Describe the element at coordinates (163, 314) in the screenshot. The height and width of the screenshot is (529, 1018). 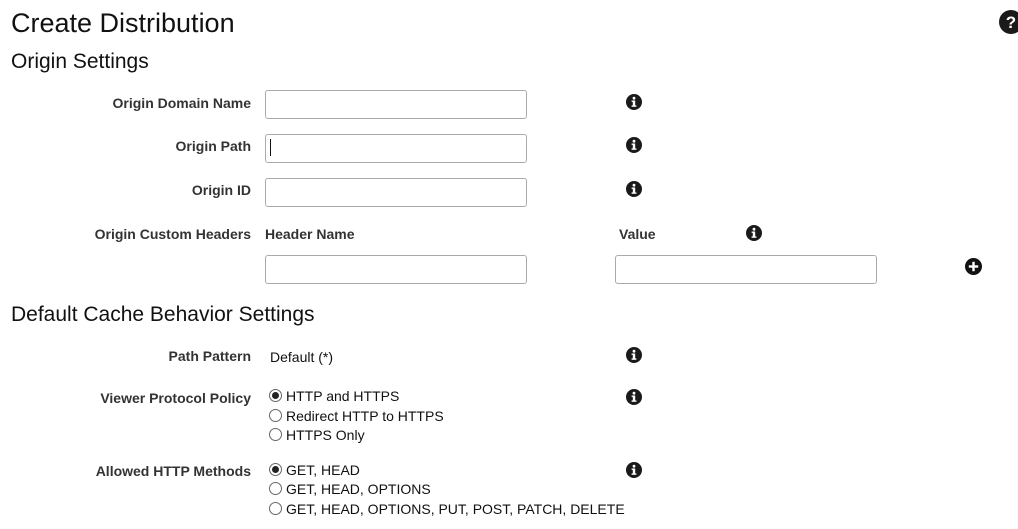
I see `cache-behavior-heading: Default Cache Behavior Settings` at that location.